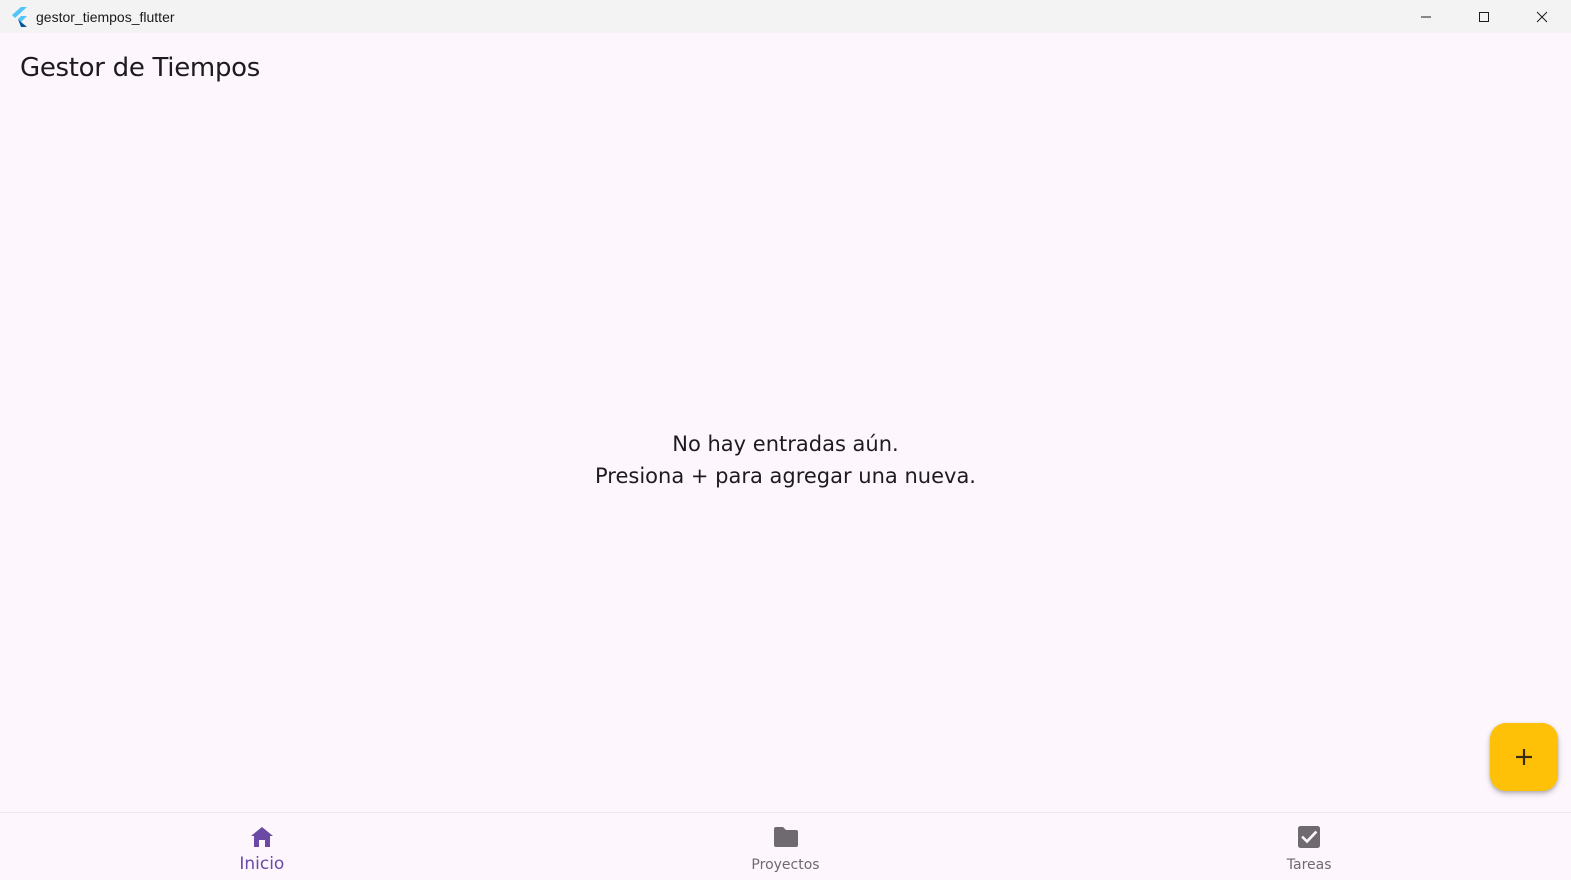 This screenshot has width=1571, height=880. I want to click on close-button, so click(1542, 16).